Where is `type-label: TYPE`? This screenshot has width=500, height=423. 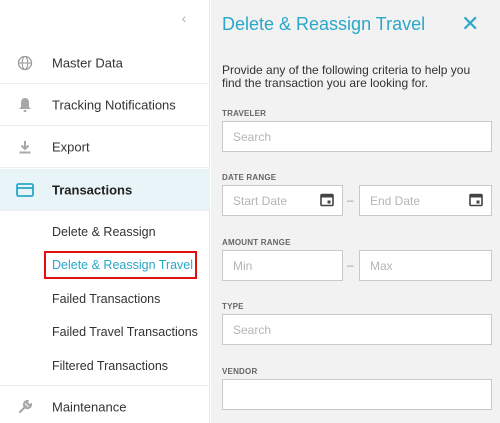
type-label: TYPE is located at coordinates (233, 306).